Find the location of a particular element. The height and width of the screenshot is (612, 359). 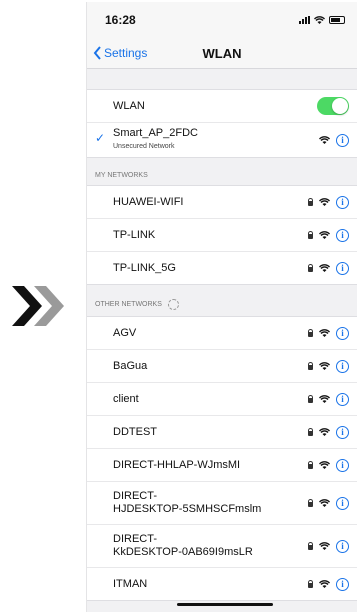

status-bar: 16:28 is located at coordinates (222, 20).